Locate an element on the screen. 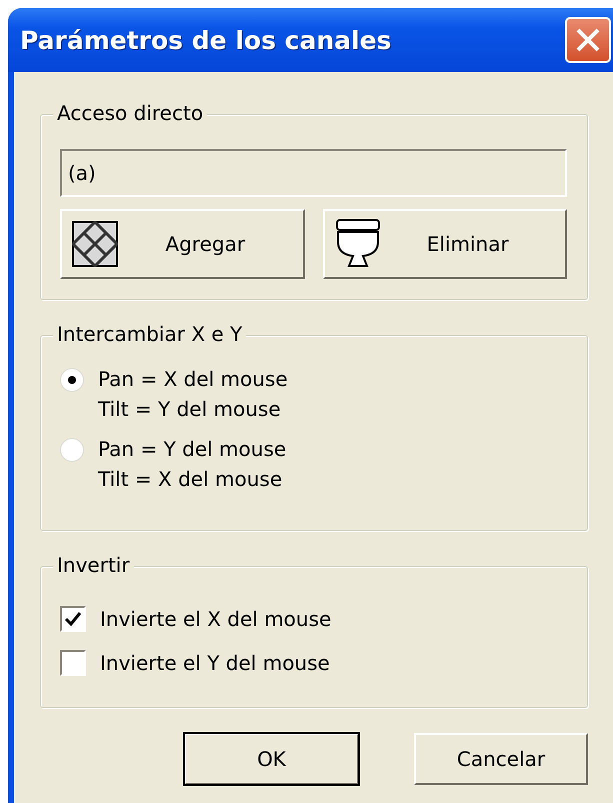 This screenshot has height=803, width=613. close-button is located at coordinates (588, 40).